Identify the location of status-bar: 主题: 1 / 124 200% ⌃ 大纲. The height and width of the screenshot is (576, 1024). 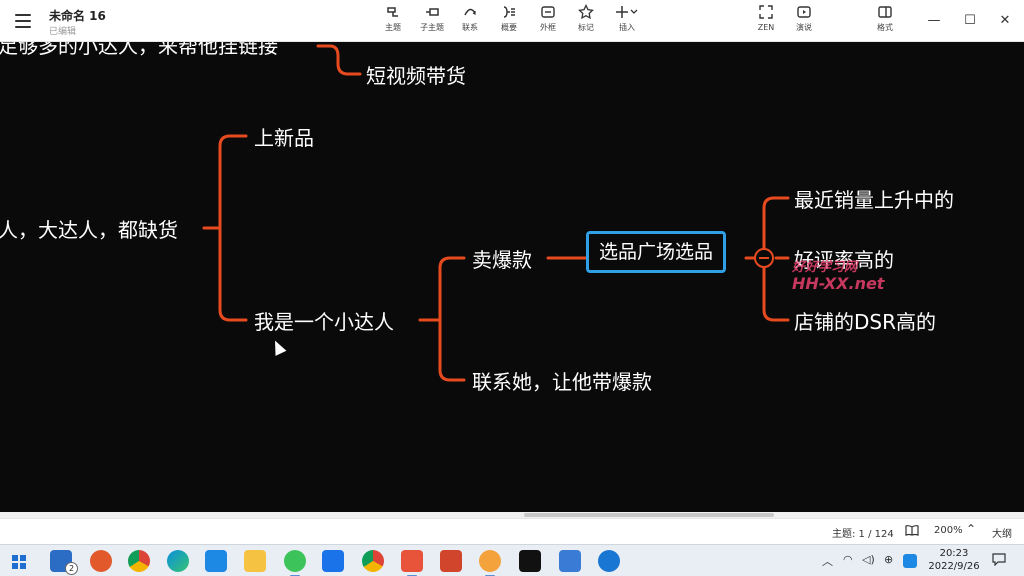
(512, 531).